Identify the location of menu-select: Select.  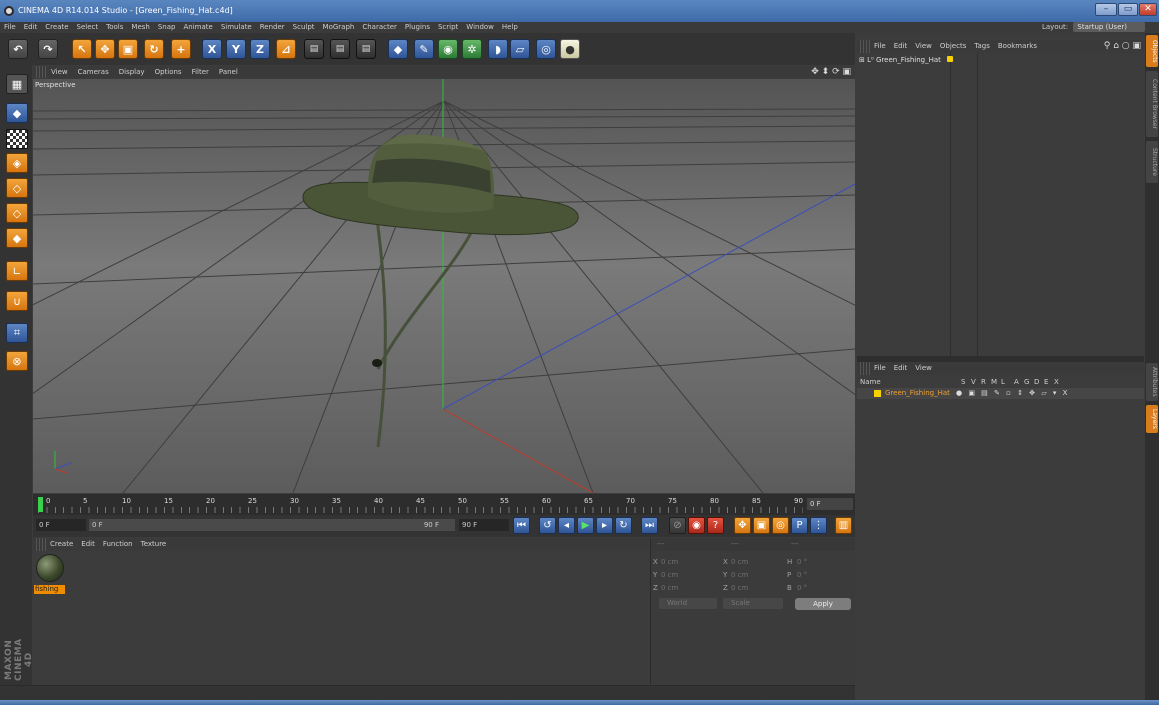
(88, 27).